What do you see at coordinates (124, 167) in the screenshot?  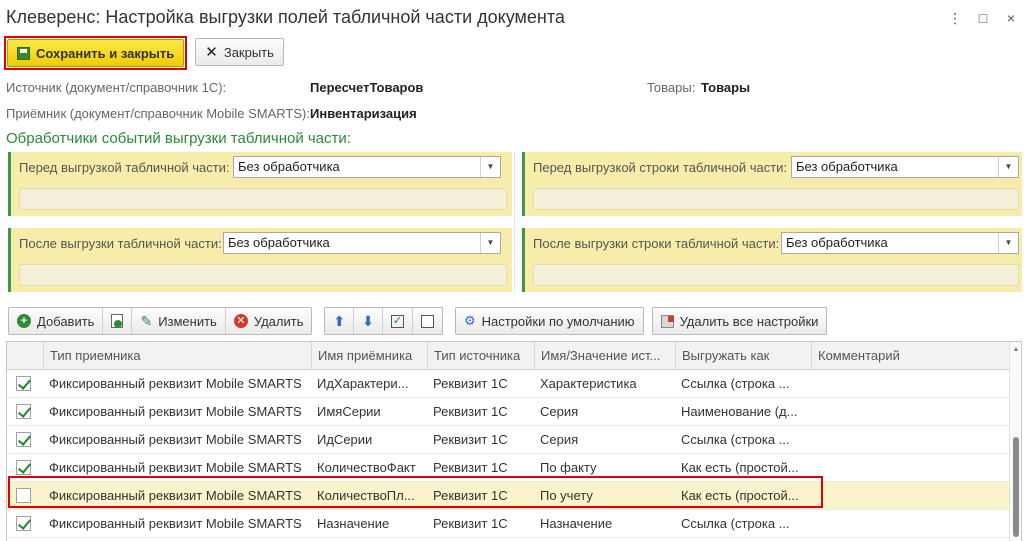 I see `before-table-label: Перед выгрузкой табличной части:` at bounding box center [124, 167].